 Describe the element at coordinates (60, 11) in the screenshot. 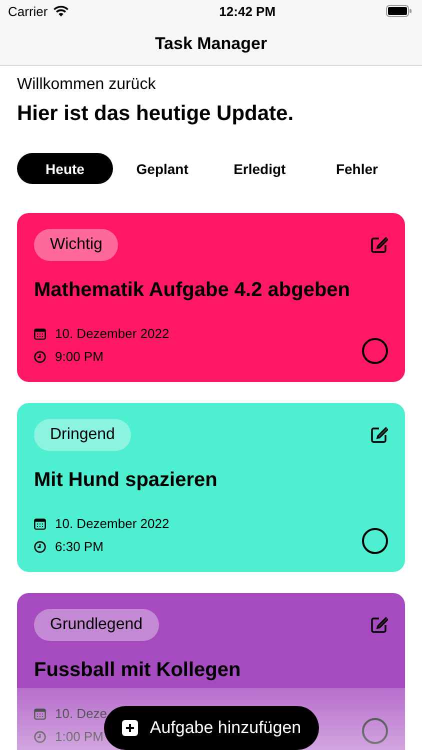

I see `wifi-icon` at that location.